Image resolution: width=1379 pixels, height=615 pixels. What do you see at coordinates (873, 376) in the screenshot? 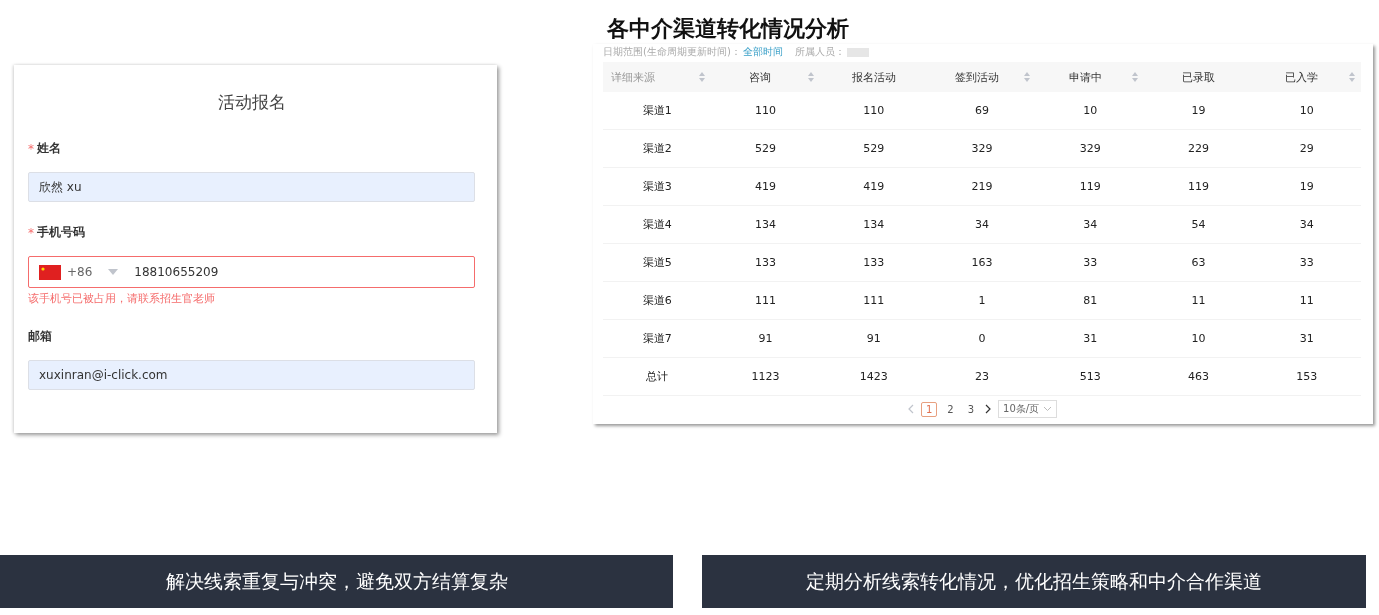
I see `table-cell: 1423` at bounding box center [873, 376].